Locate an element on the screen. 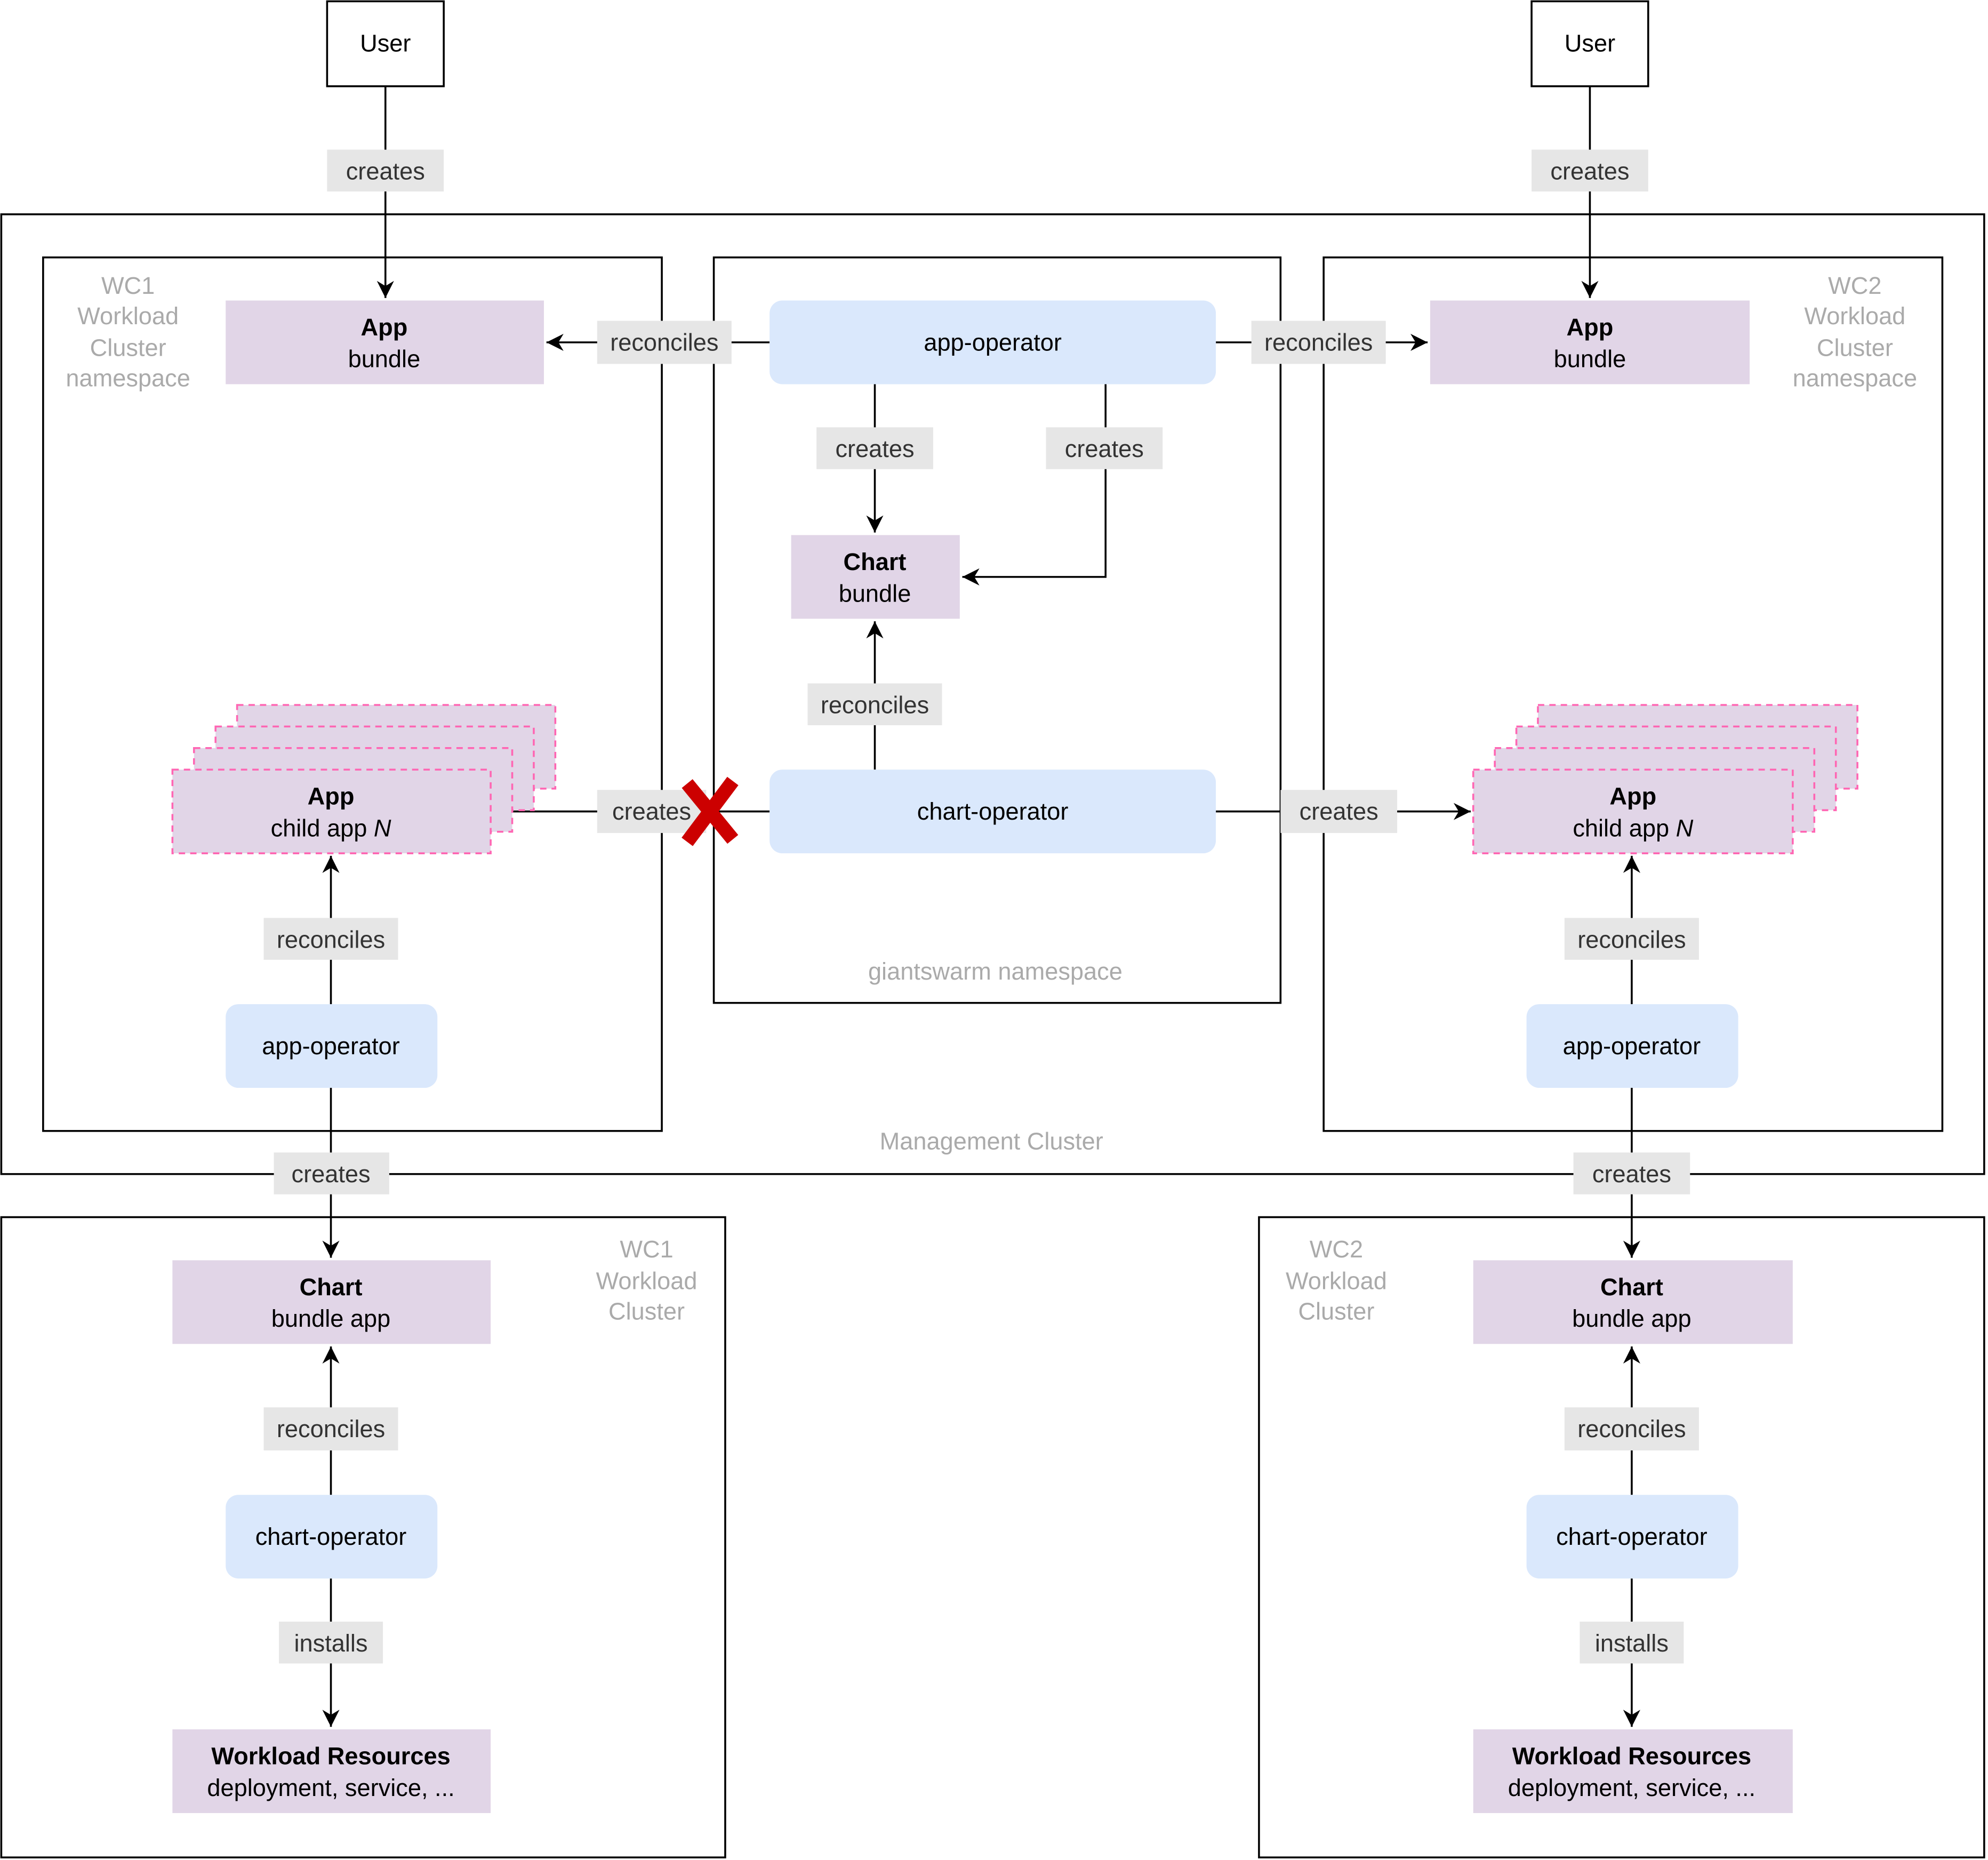 Image resolution: width=1988 pixels, height=1860 pixels. app-operator-wc2-label: app-operator is located at coordinates (1632, 1046).